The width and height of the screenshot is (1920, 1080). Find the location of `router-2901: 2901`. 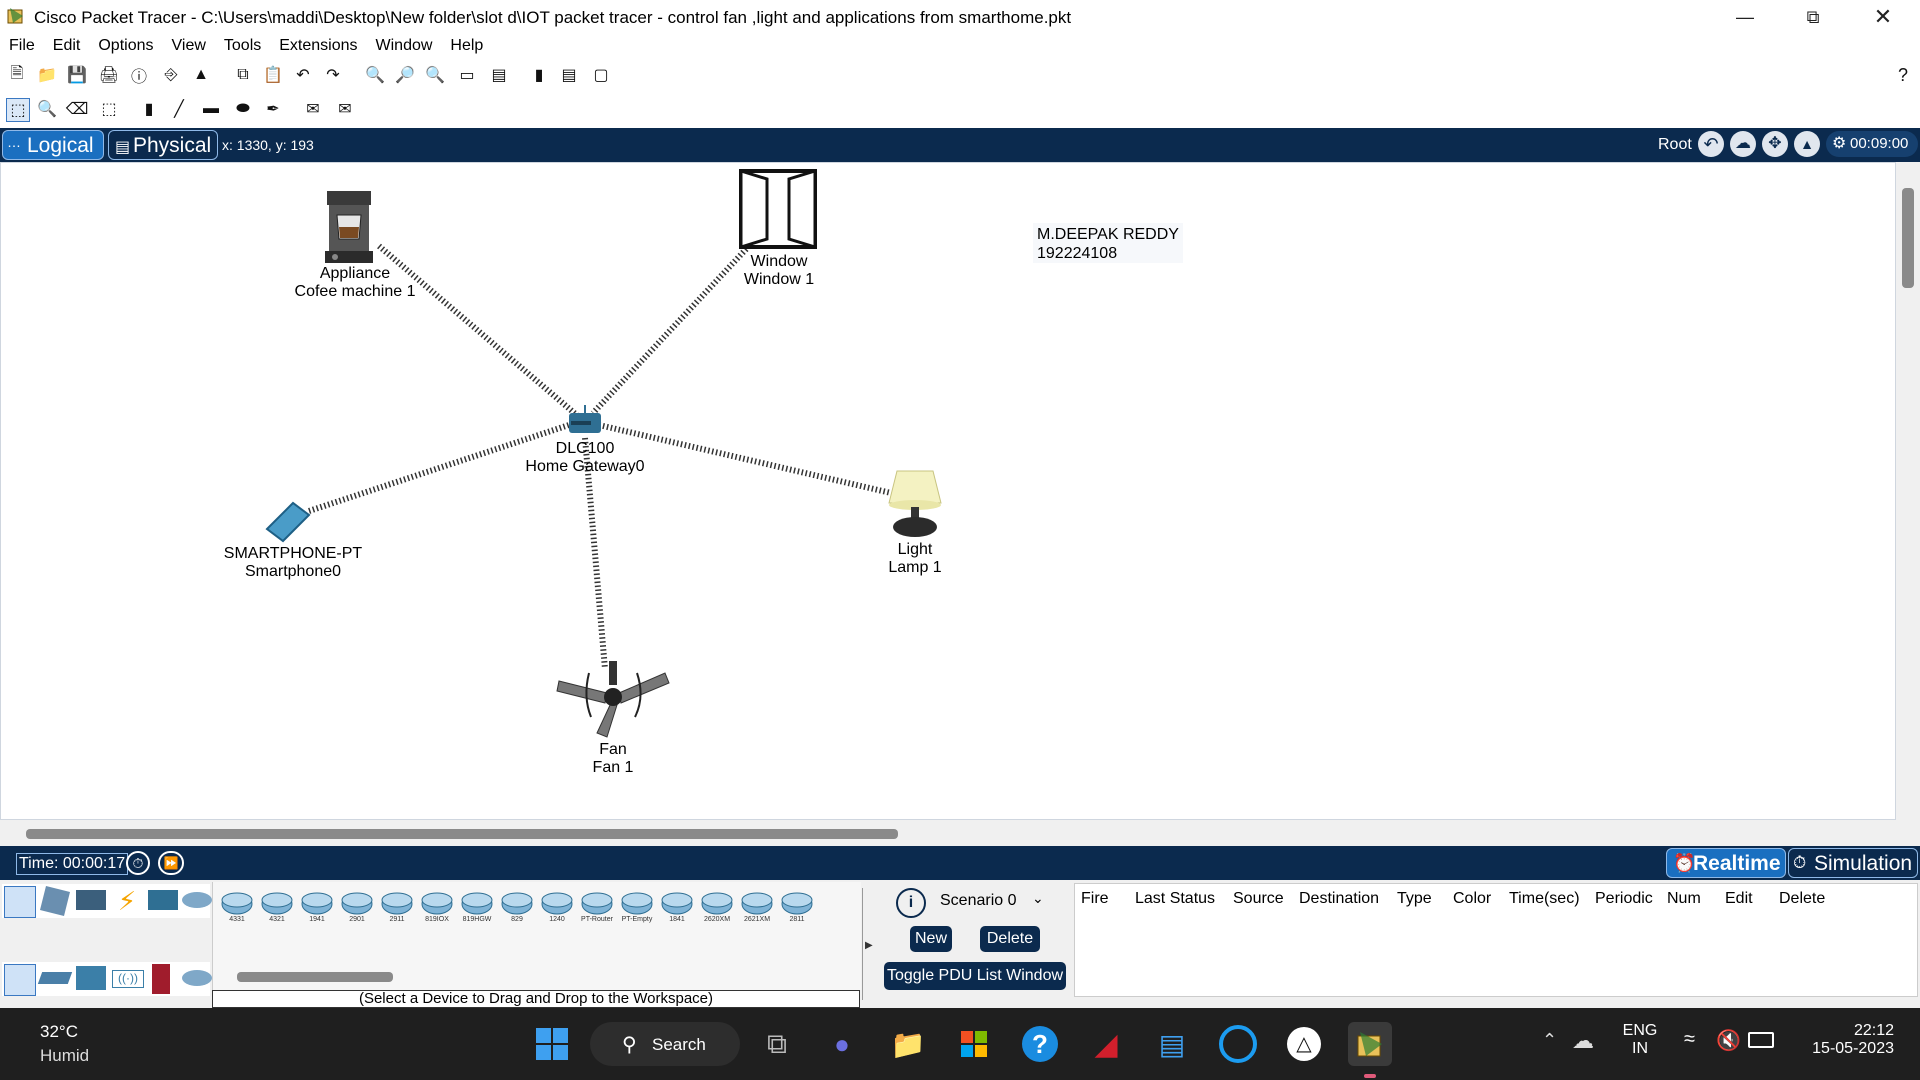

router-2901: 2901 is located at coordinates (357, 906).